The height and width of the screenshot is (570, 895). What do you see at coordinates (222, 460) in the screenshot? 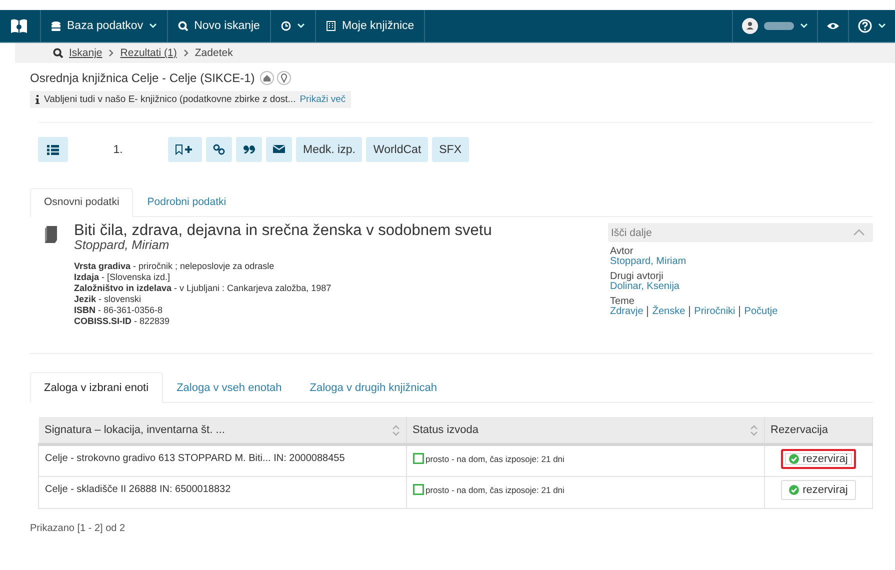
I see `table-cell: Celje - strokovno gradivo 613 STOPPARD M. Biti... IN: 2000088455` at bounding box center [222, 460].